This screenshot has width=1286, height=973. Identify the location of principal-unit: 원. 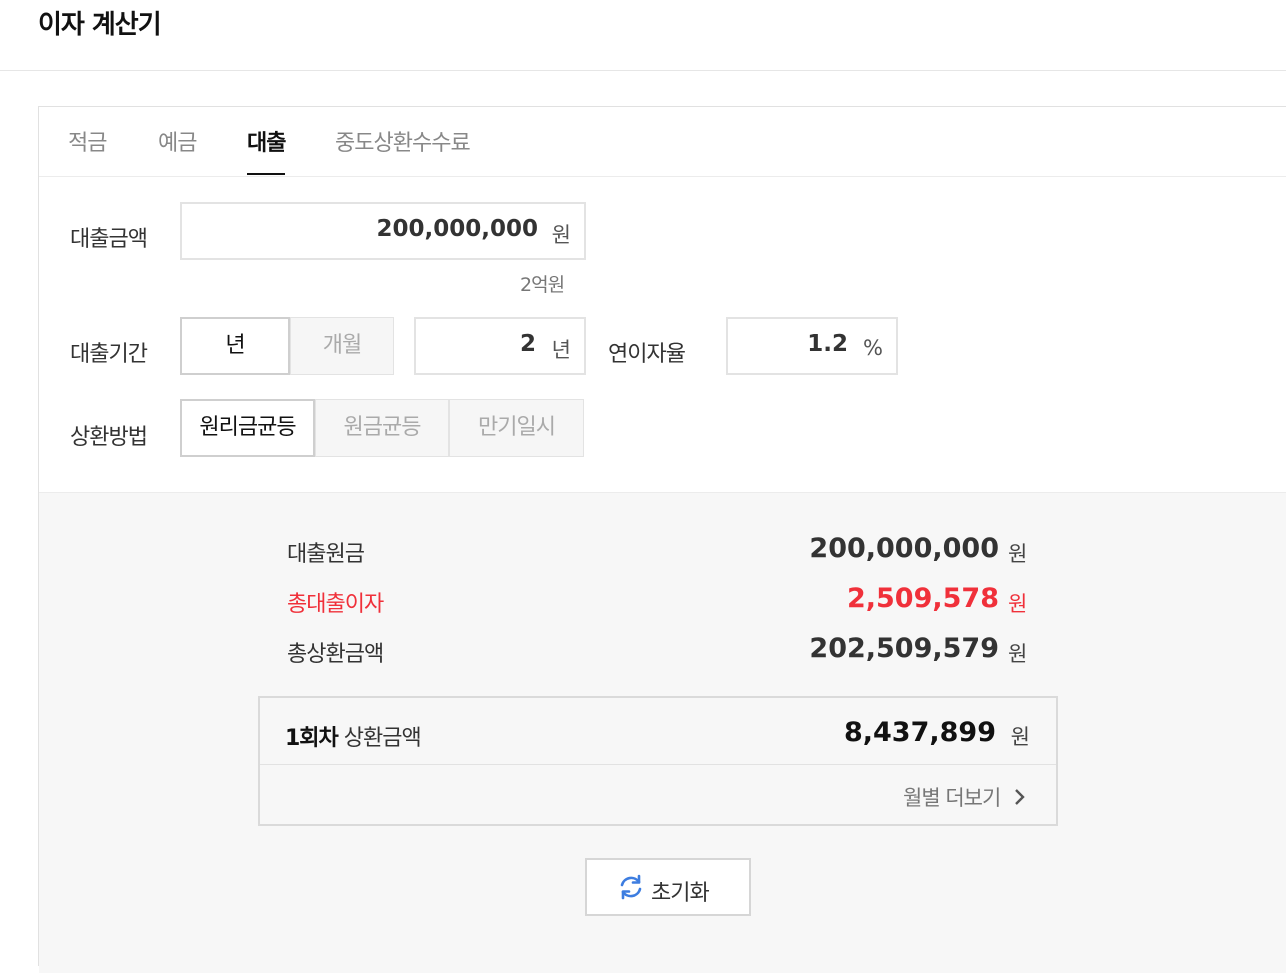
(1018, 554).